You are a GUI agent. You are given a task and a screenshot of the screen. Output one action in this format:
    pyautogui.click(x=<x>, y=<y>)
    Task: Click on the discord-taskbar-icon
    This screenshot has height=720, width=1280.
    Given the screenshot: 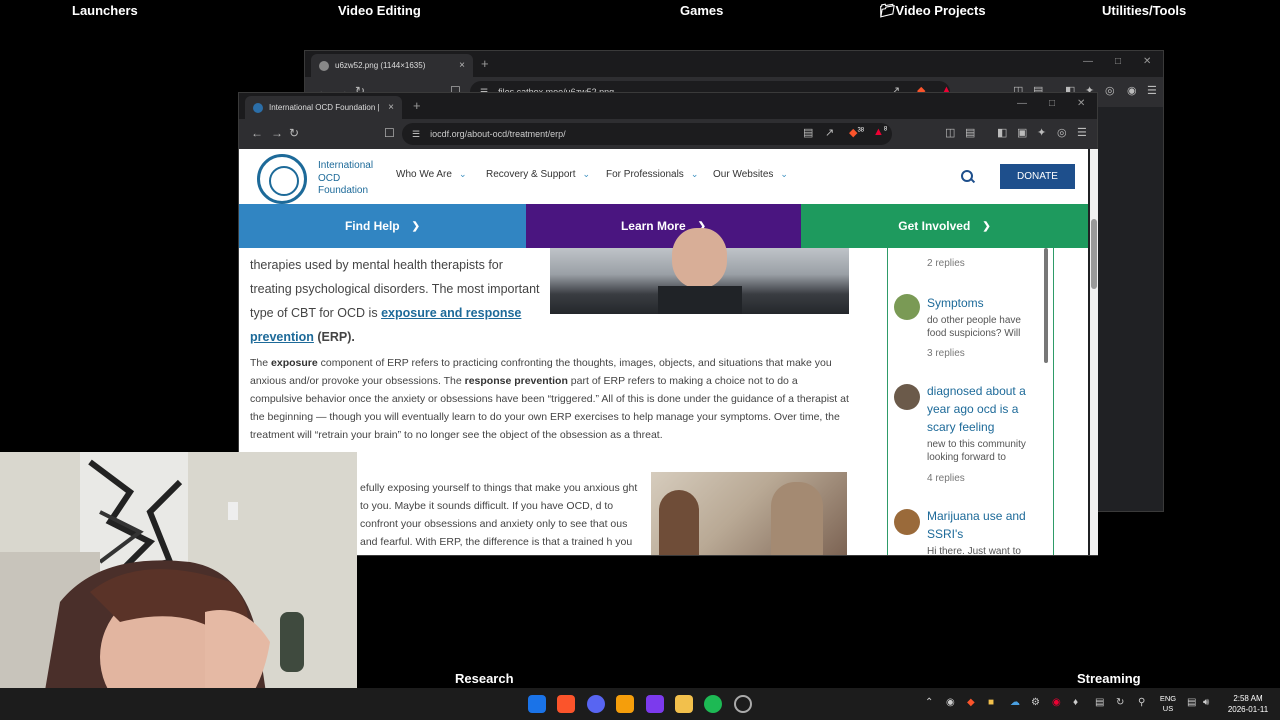 What is the action you would take?
    pyautogui.click(x=596, y=704)
    